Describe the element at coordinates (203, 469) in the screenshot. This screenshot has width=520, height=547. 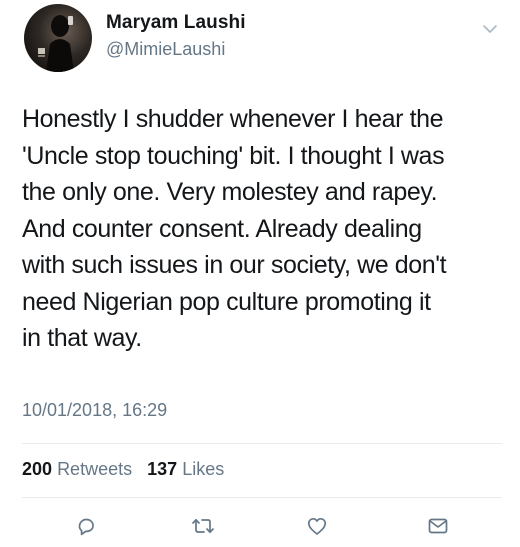
I see `likes-label: Likes` at that location.